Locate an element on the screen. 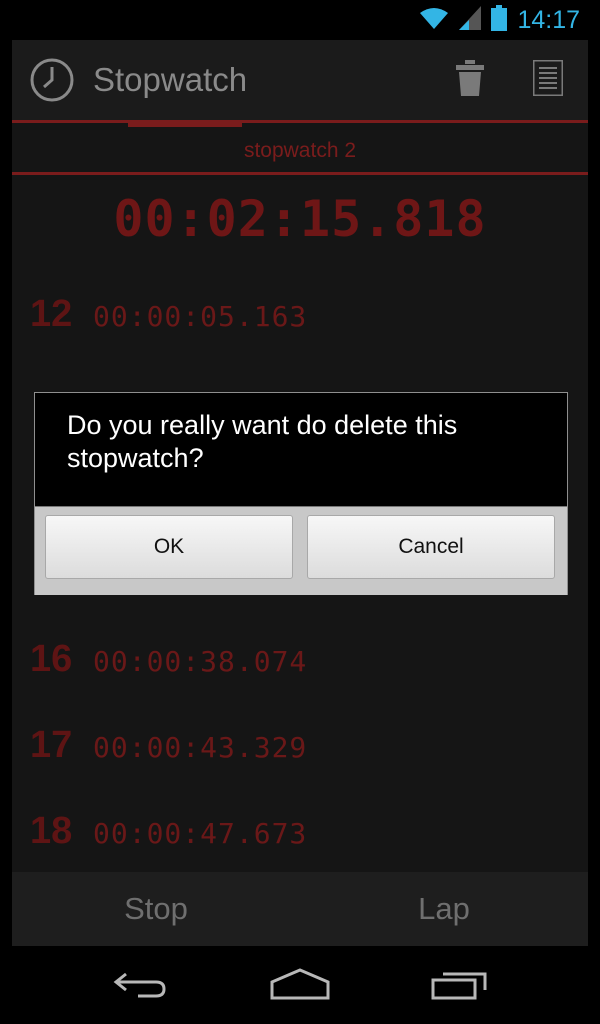 This screenshot has width=600, height=1024. navigation-bar is located at coordinates (300, 985).